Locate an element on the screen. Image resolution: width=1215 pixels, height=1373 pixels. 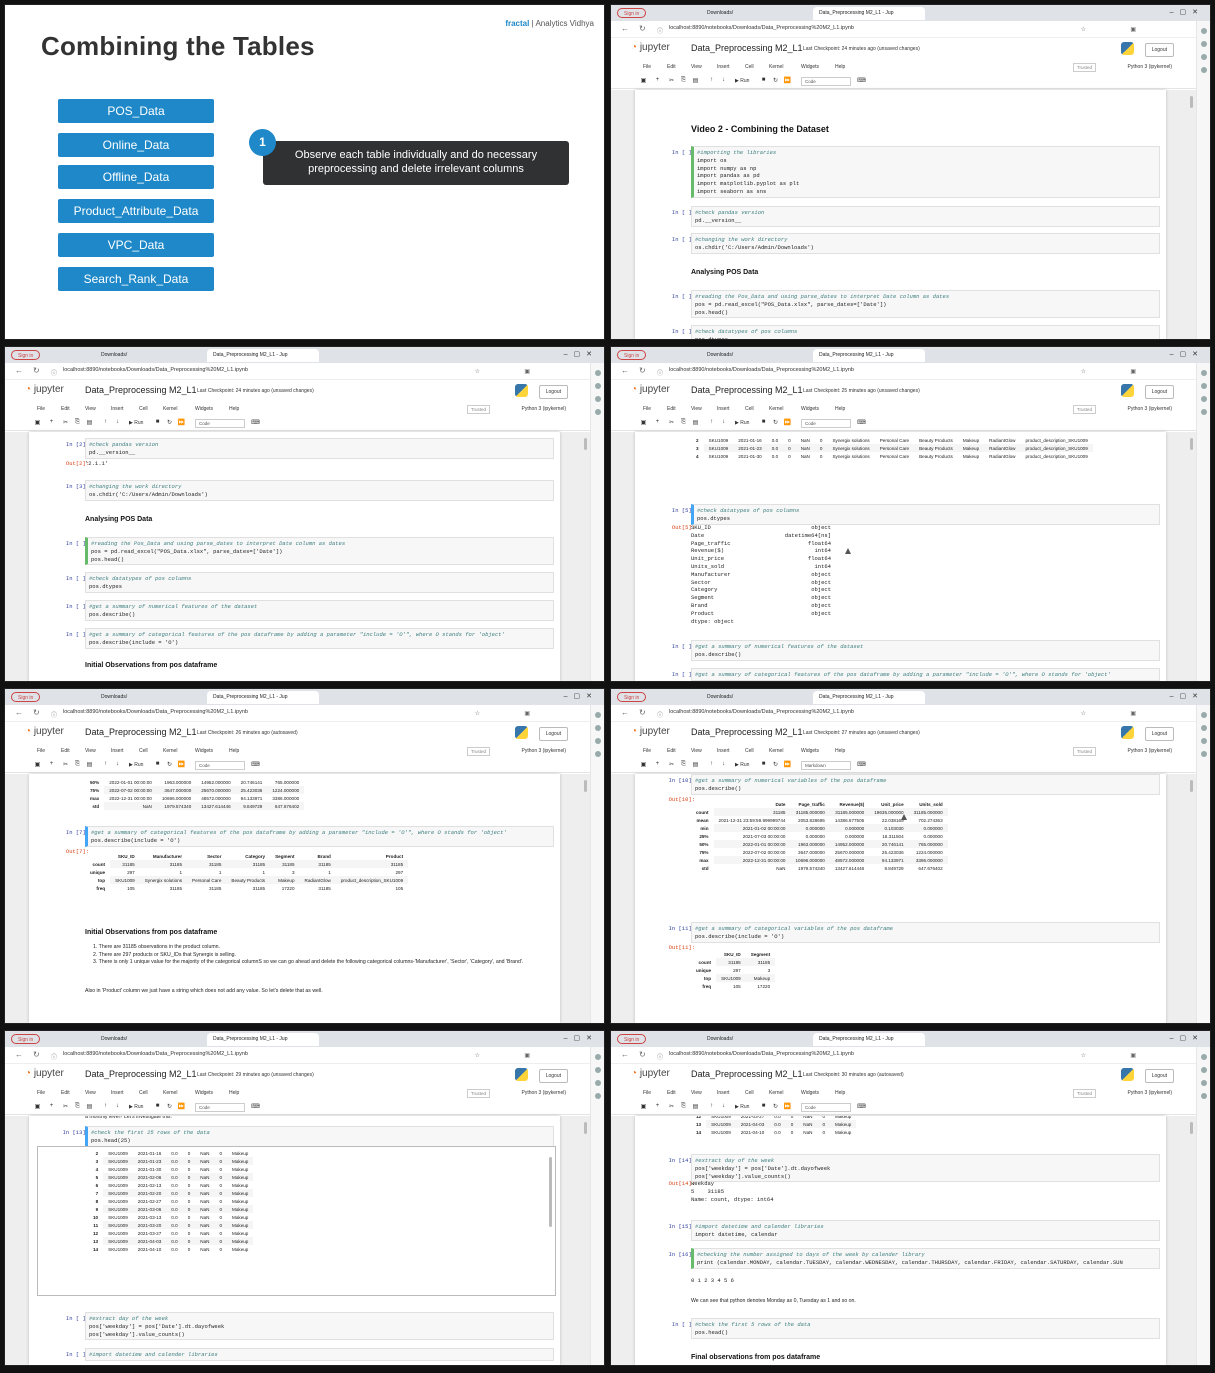
notebook-scrollbar is located at coordinates (1191, 102).